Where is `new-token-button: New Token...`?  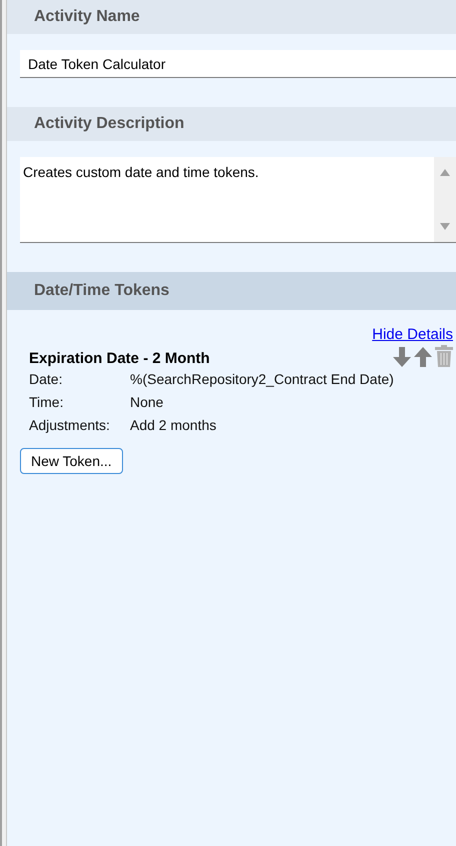
new-token-button: New Token... is located at coordinates (71, 461).